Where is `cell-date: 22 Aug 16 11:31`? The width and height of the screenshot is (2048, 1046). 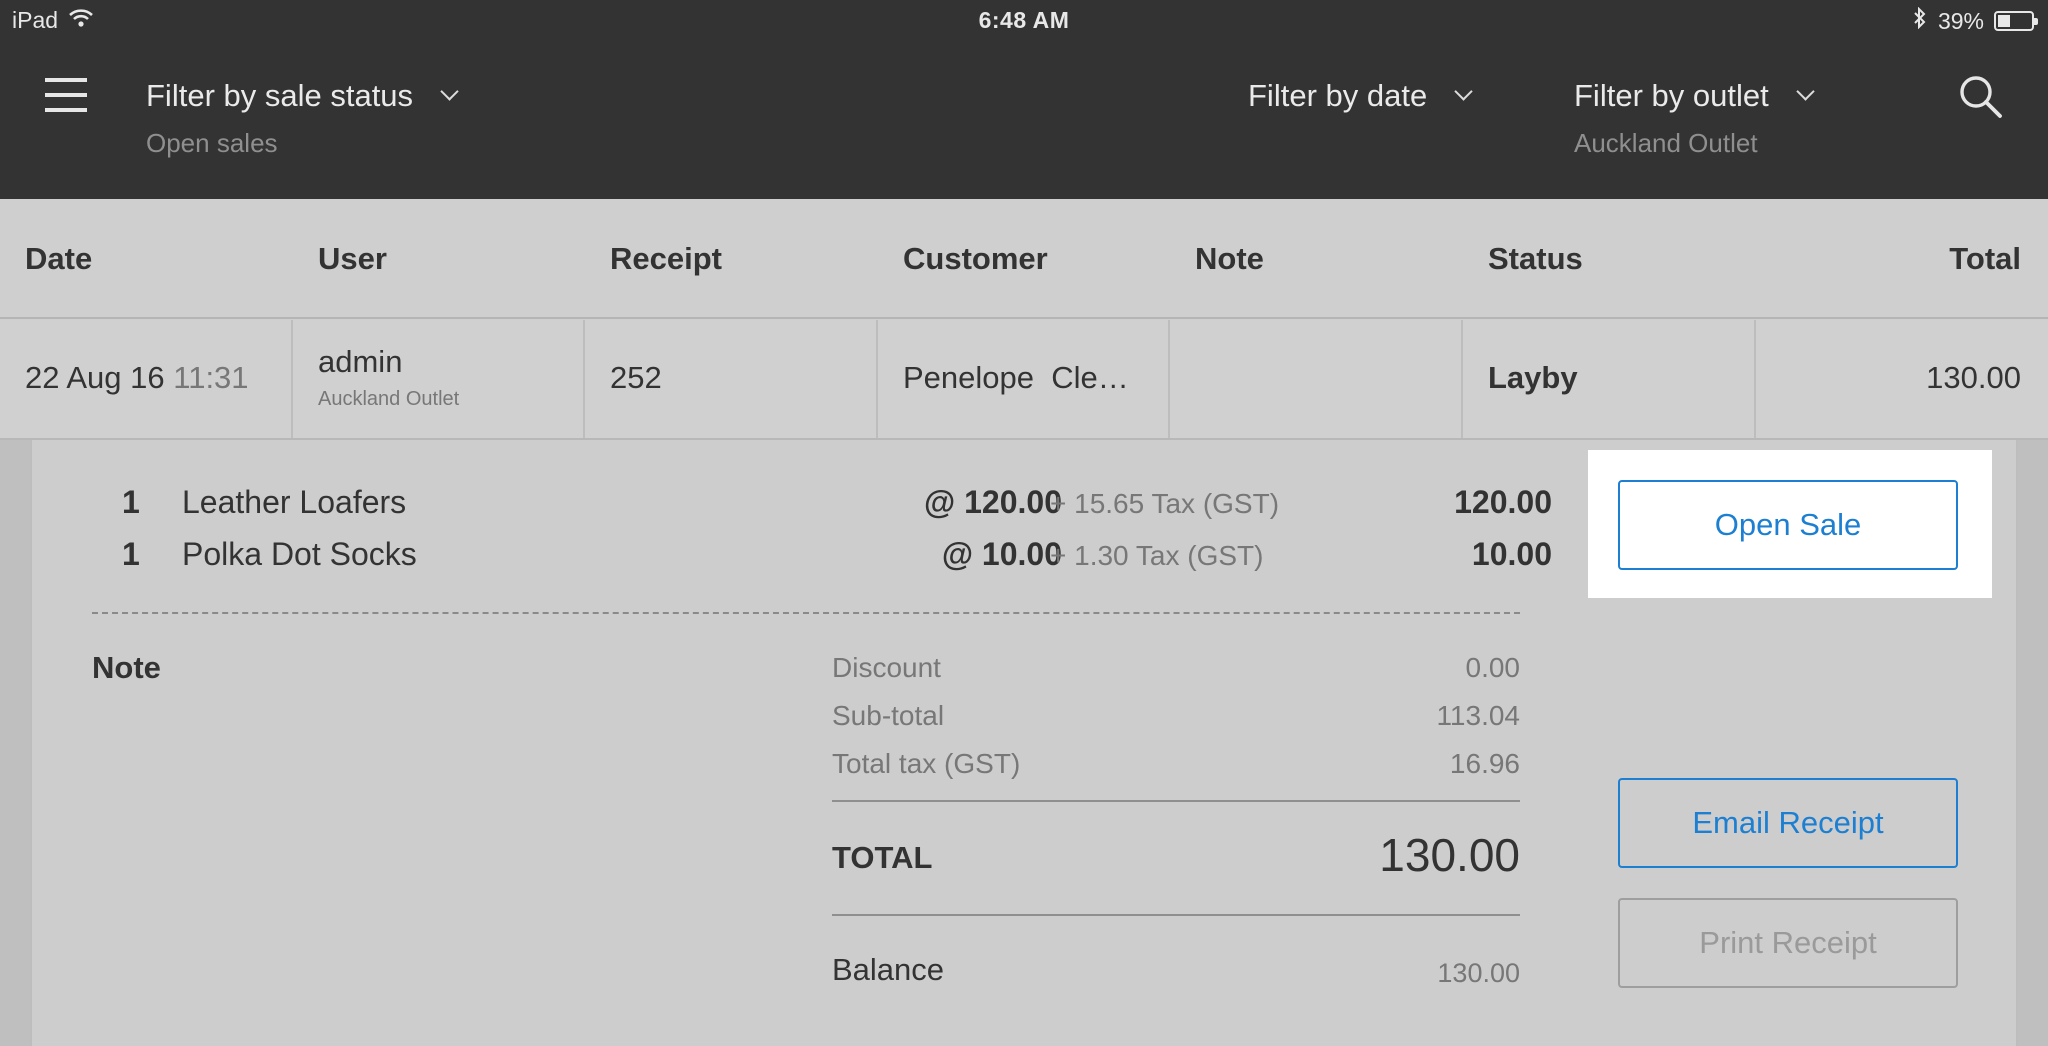
cell-date: 22 Aug 16 11:31 is located at coordinates (146, 379).